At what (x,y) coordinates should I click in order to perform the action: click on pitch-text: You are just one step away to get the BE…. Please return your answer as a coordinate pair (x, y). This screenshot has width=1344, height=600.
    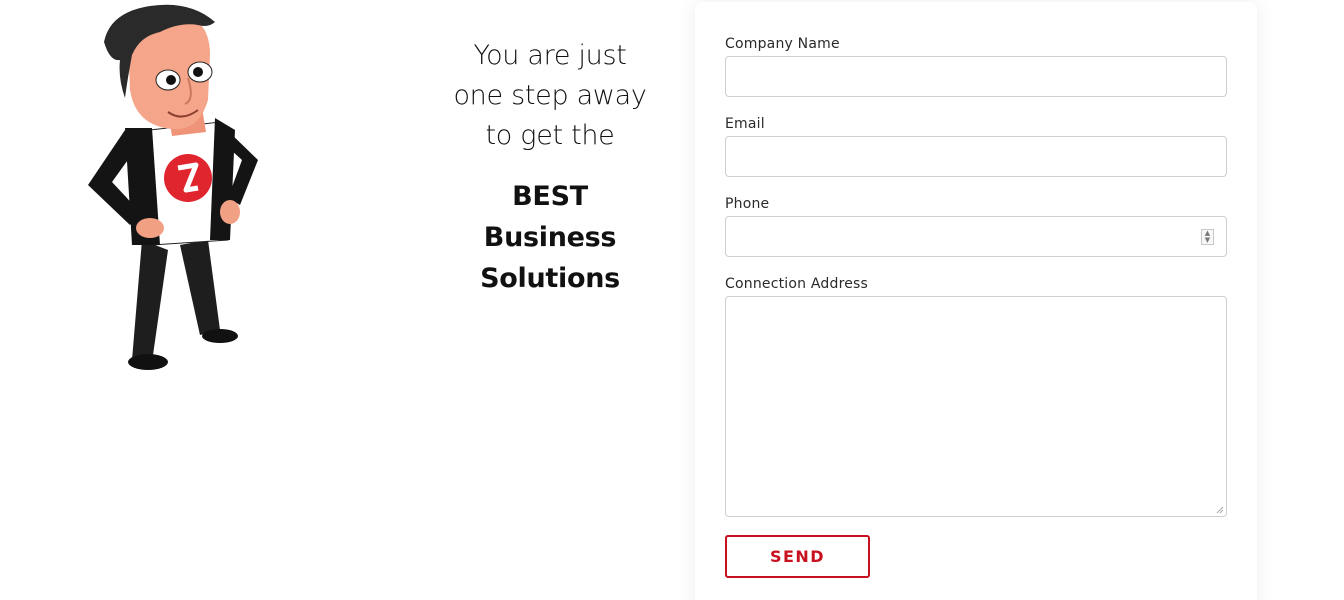
    Looking at the image, I should click on (550, 167).